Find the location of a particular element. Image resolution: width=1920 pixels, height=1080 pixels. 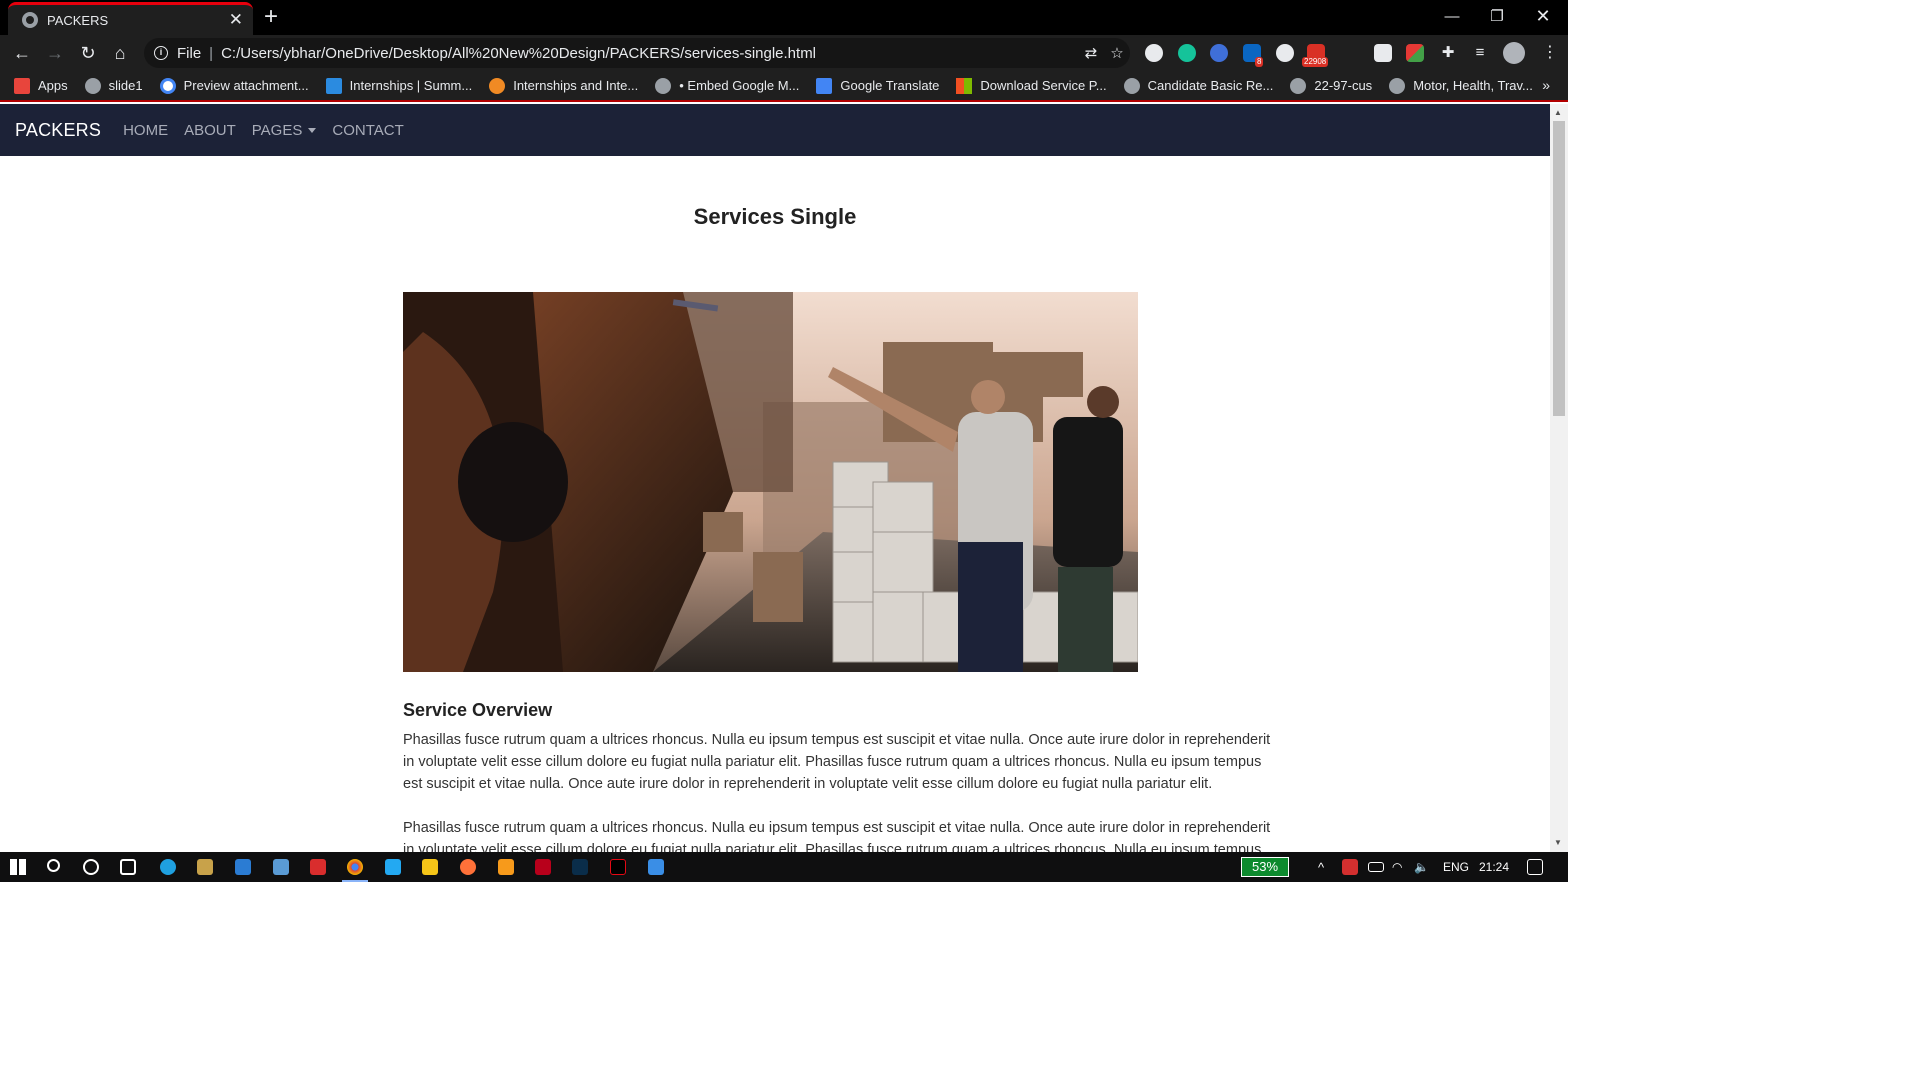

firefox-icon is located at coordinates (468, 867).